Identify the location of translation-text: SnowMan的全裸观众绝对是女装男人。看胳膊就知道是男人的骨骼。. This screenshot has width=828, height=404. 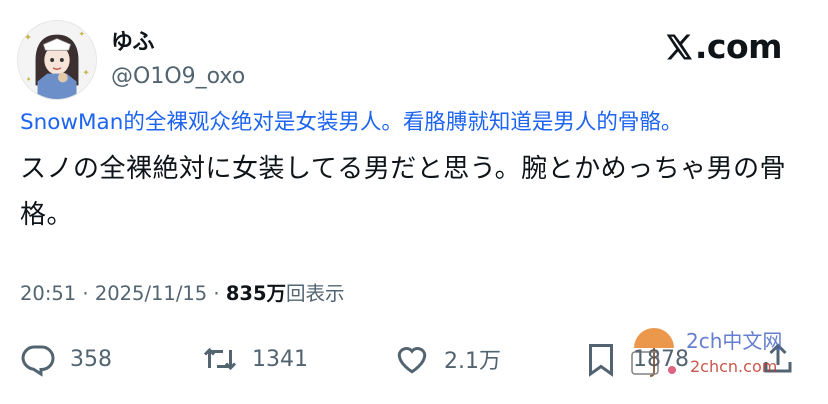
(351, 122).